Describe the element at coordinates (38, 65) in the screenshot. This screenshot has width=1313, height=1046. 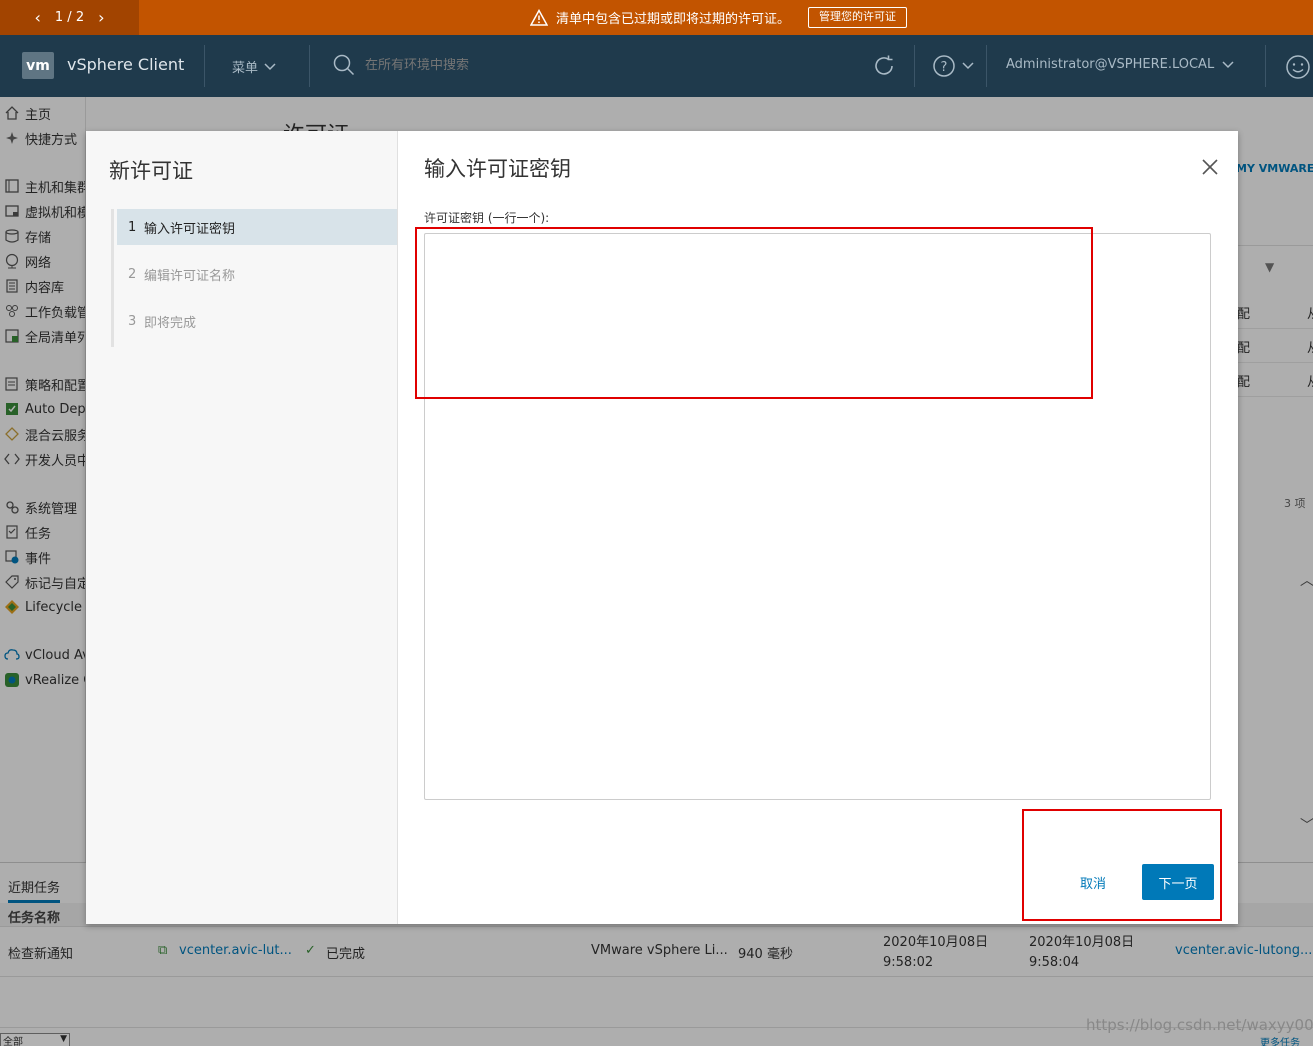
I see `vm-logo: vm` at that location.